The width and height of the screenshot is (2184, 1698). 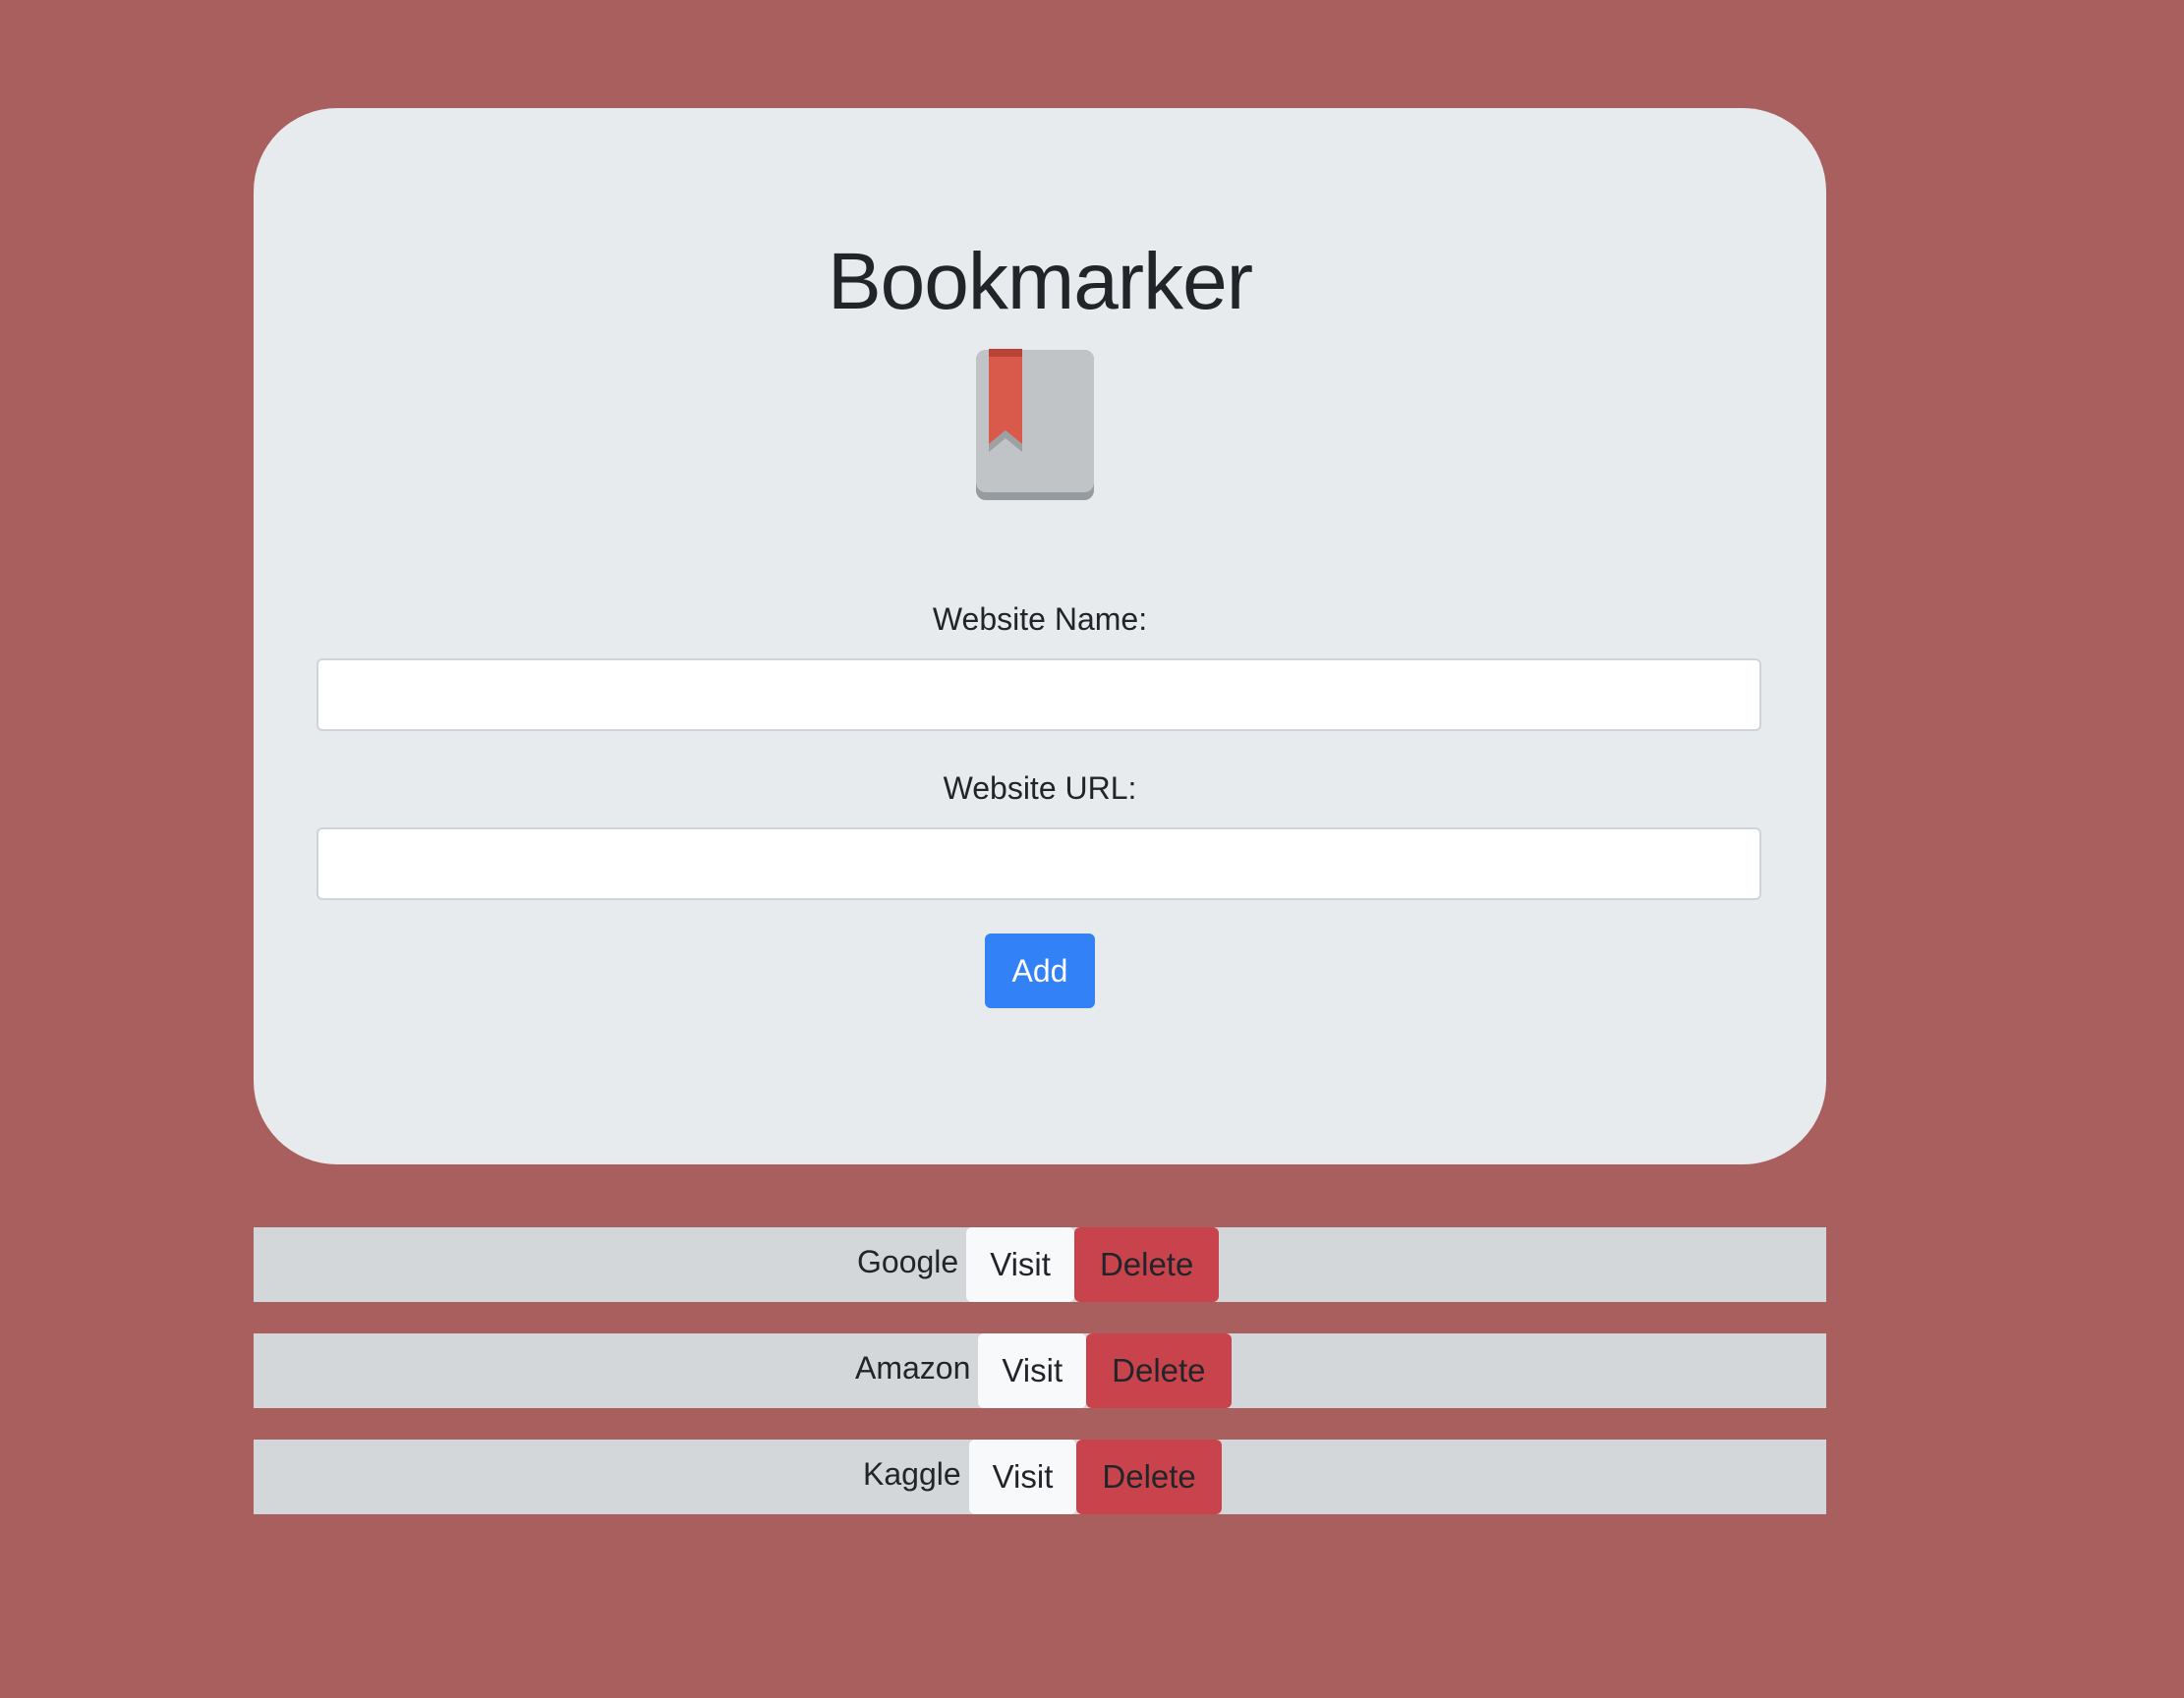 What do you see at coordinates (912, 1474) in the screenshot?
I see `bookmark-name: Kaggle` at bounding box center [912, 1474].